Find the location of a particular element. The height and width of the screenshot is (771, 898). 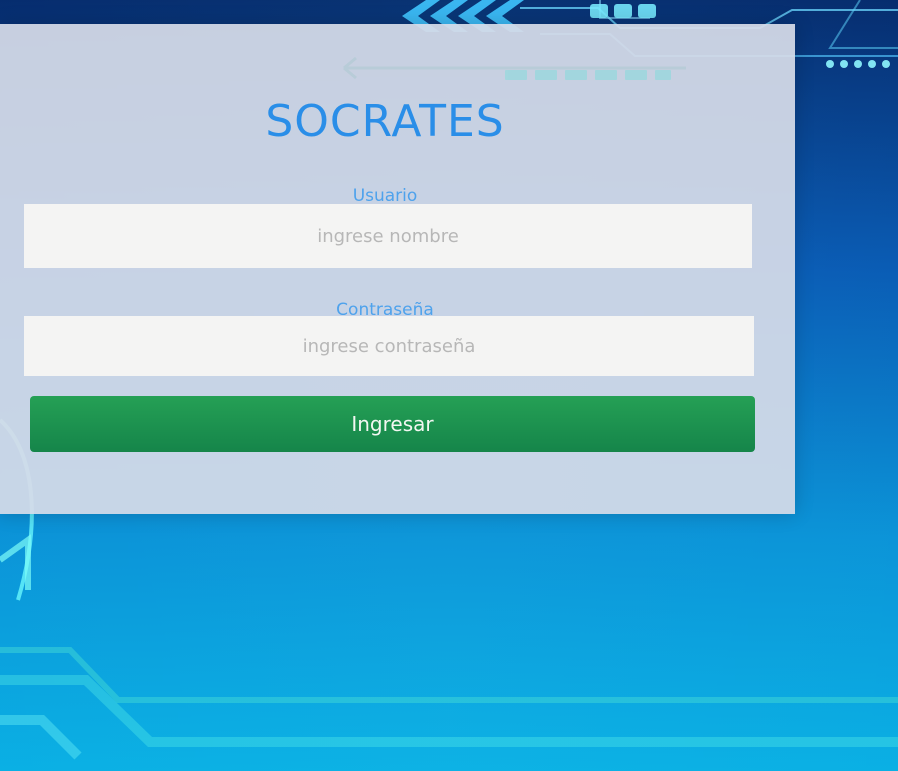

username-label: Usuario is located at coordinates (385, 196).